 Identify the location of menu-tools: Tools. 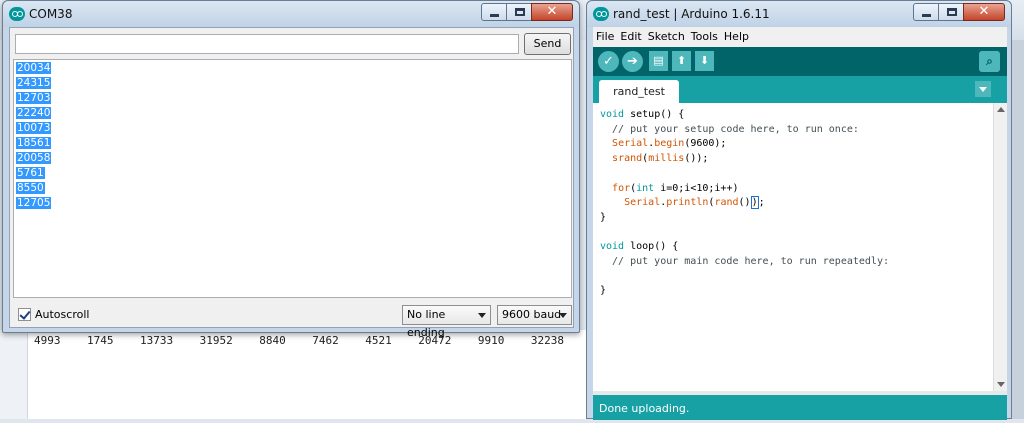
(704, 35).